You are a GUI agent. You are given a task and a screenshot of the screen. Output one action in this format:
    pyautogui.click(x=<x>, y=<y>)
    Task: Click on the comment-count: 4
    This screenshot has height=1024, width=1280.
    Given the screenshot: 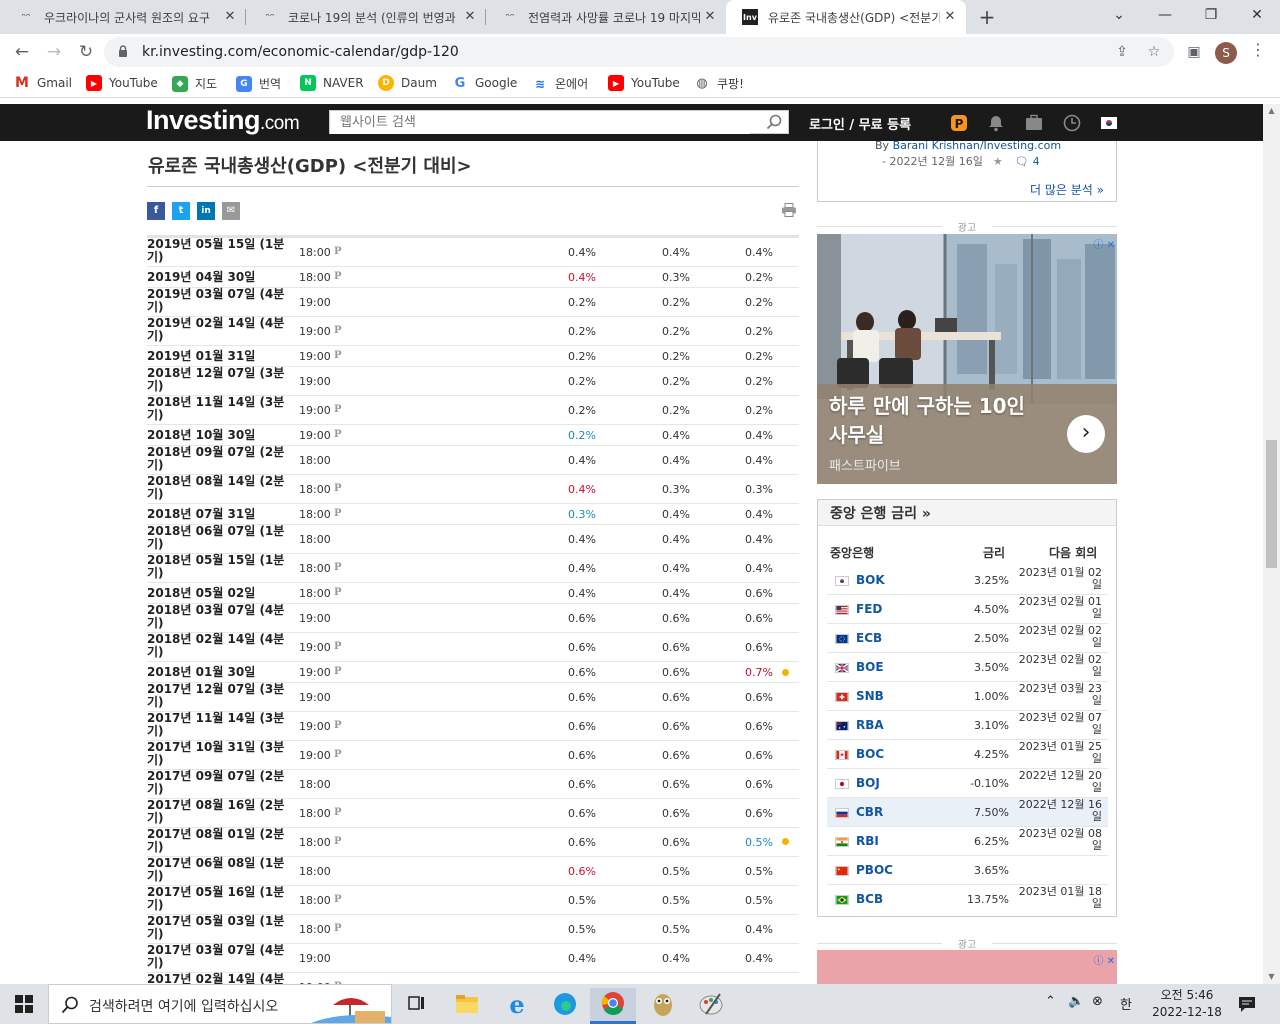 What is the action you would take?
    pyautogui.click(x=1036, y=161)
    